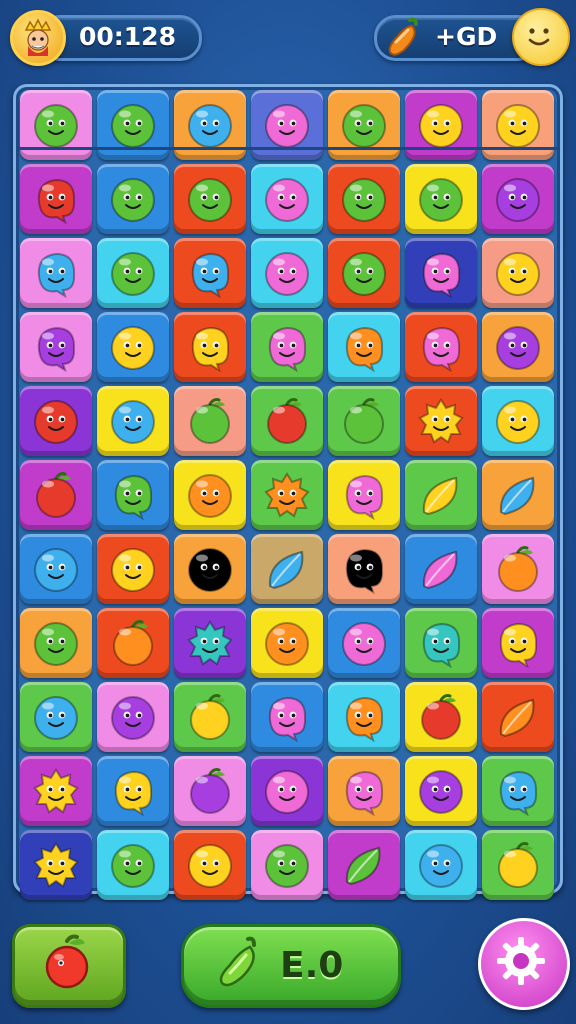 The height and width of the screenshot is (1024, 576). Describe the element at coordinates (291, 966) in the screenshot. I see `score-button: E.0` at that location.